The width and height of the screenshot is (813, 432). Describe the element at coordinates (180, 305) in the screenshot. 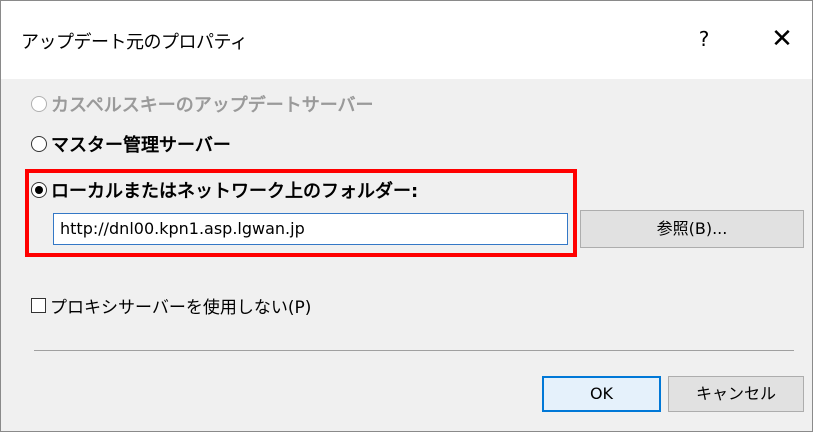

I see `proxy-checkbox-label: プロキシサーバーを使用しない(P)` at that location.